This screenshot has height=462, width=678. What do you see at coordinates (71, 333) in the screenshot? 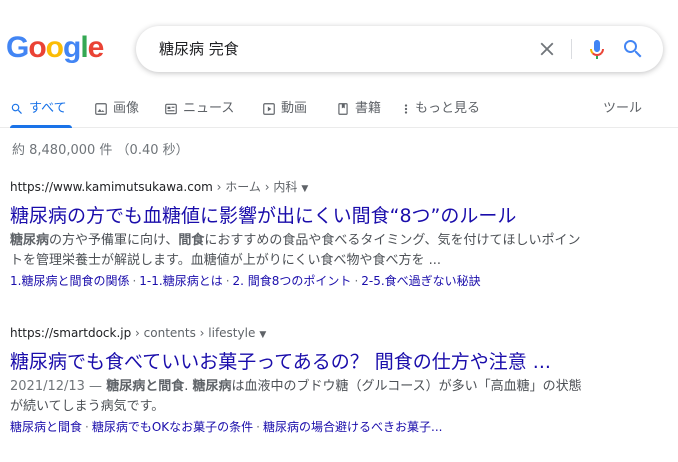
I see `result-domain: https://smartdock.jp` at bounding box center [71, 333].